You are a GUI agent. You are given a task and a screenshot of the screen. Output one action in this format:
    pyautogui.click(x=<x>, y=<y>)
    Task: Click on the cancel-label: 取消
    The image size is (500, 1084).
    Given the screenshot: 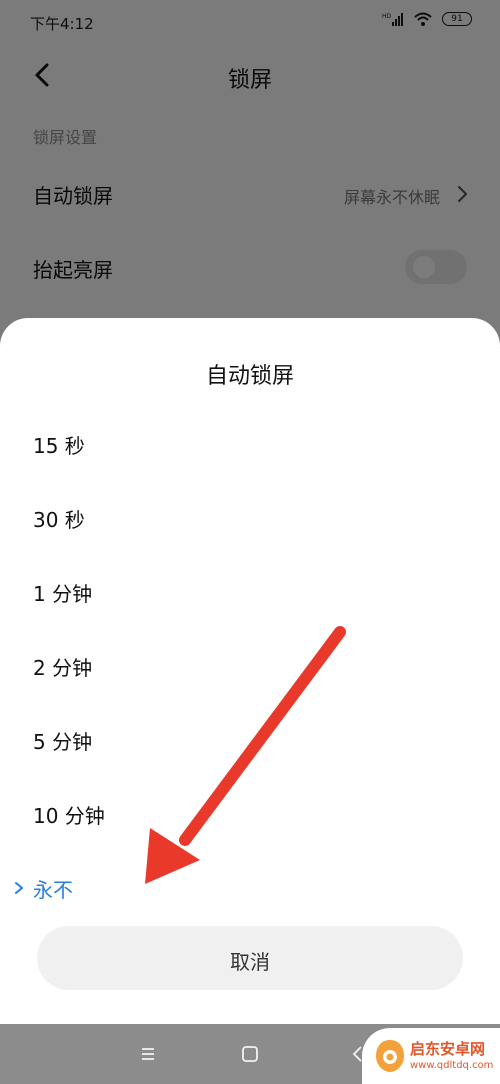 What is the action you would take?
    pyautogui.click(x=250, y=962)
    